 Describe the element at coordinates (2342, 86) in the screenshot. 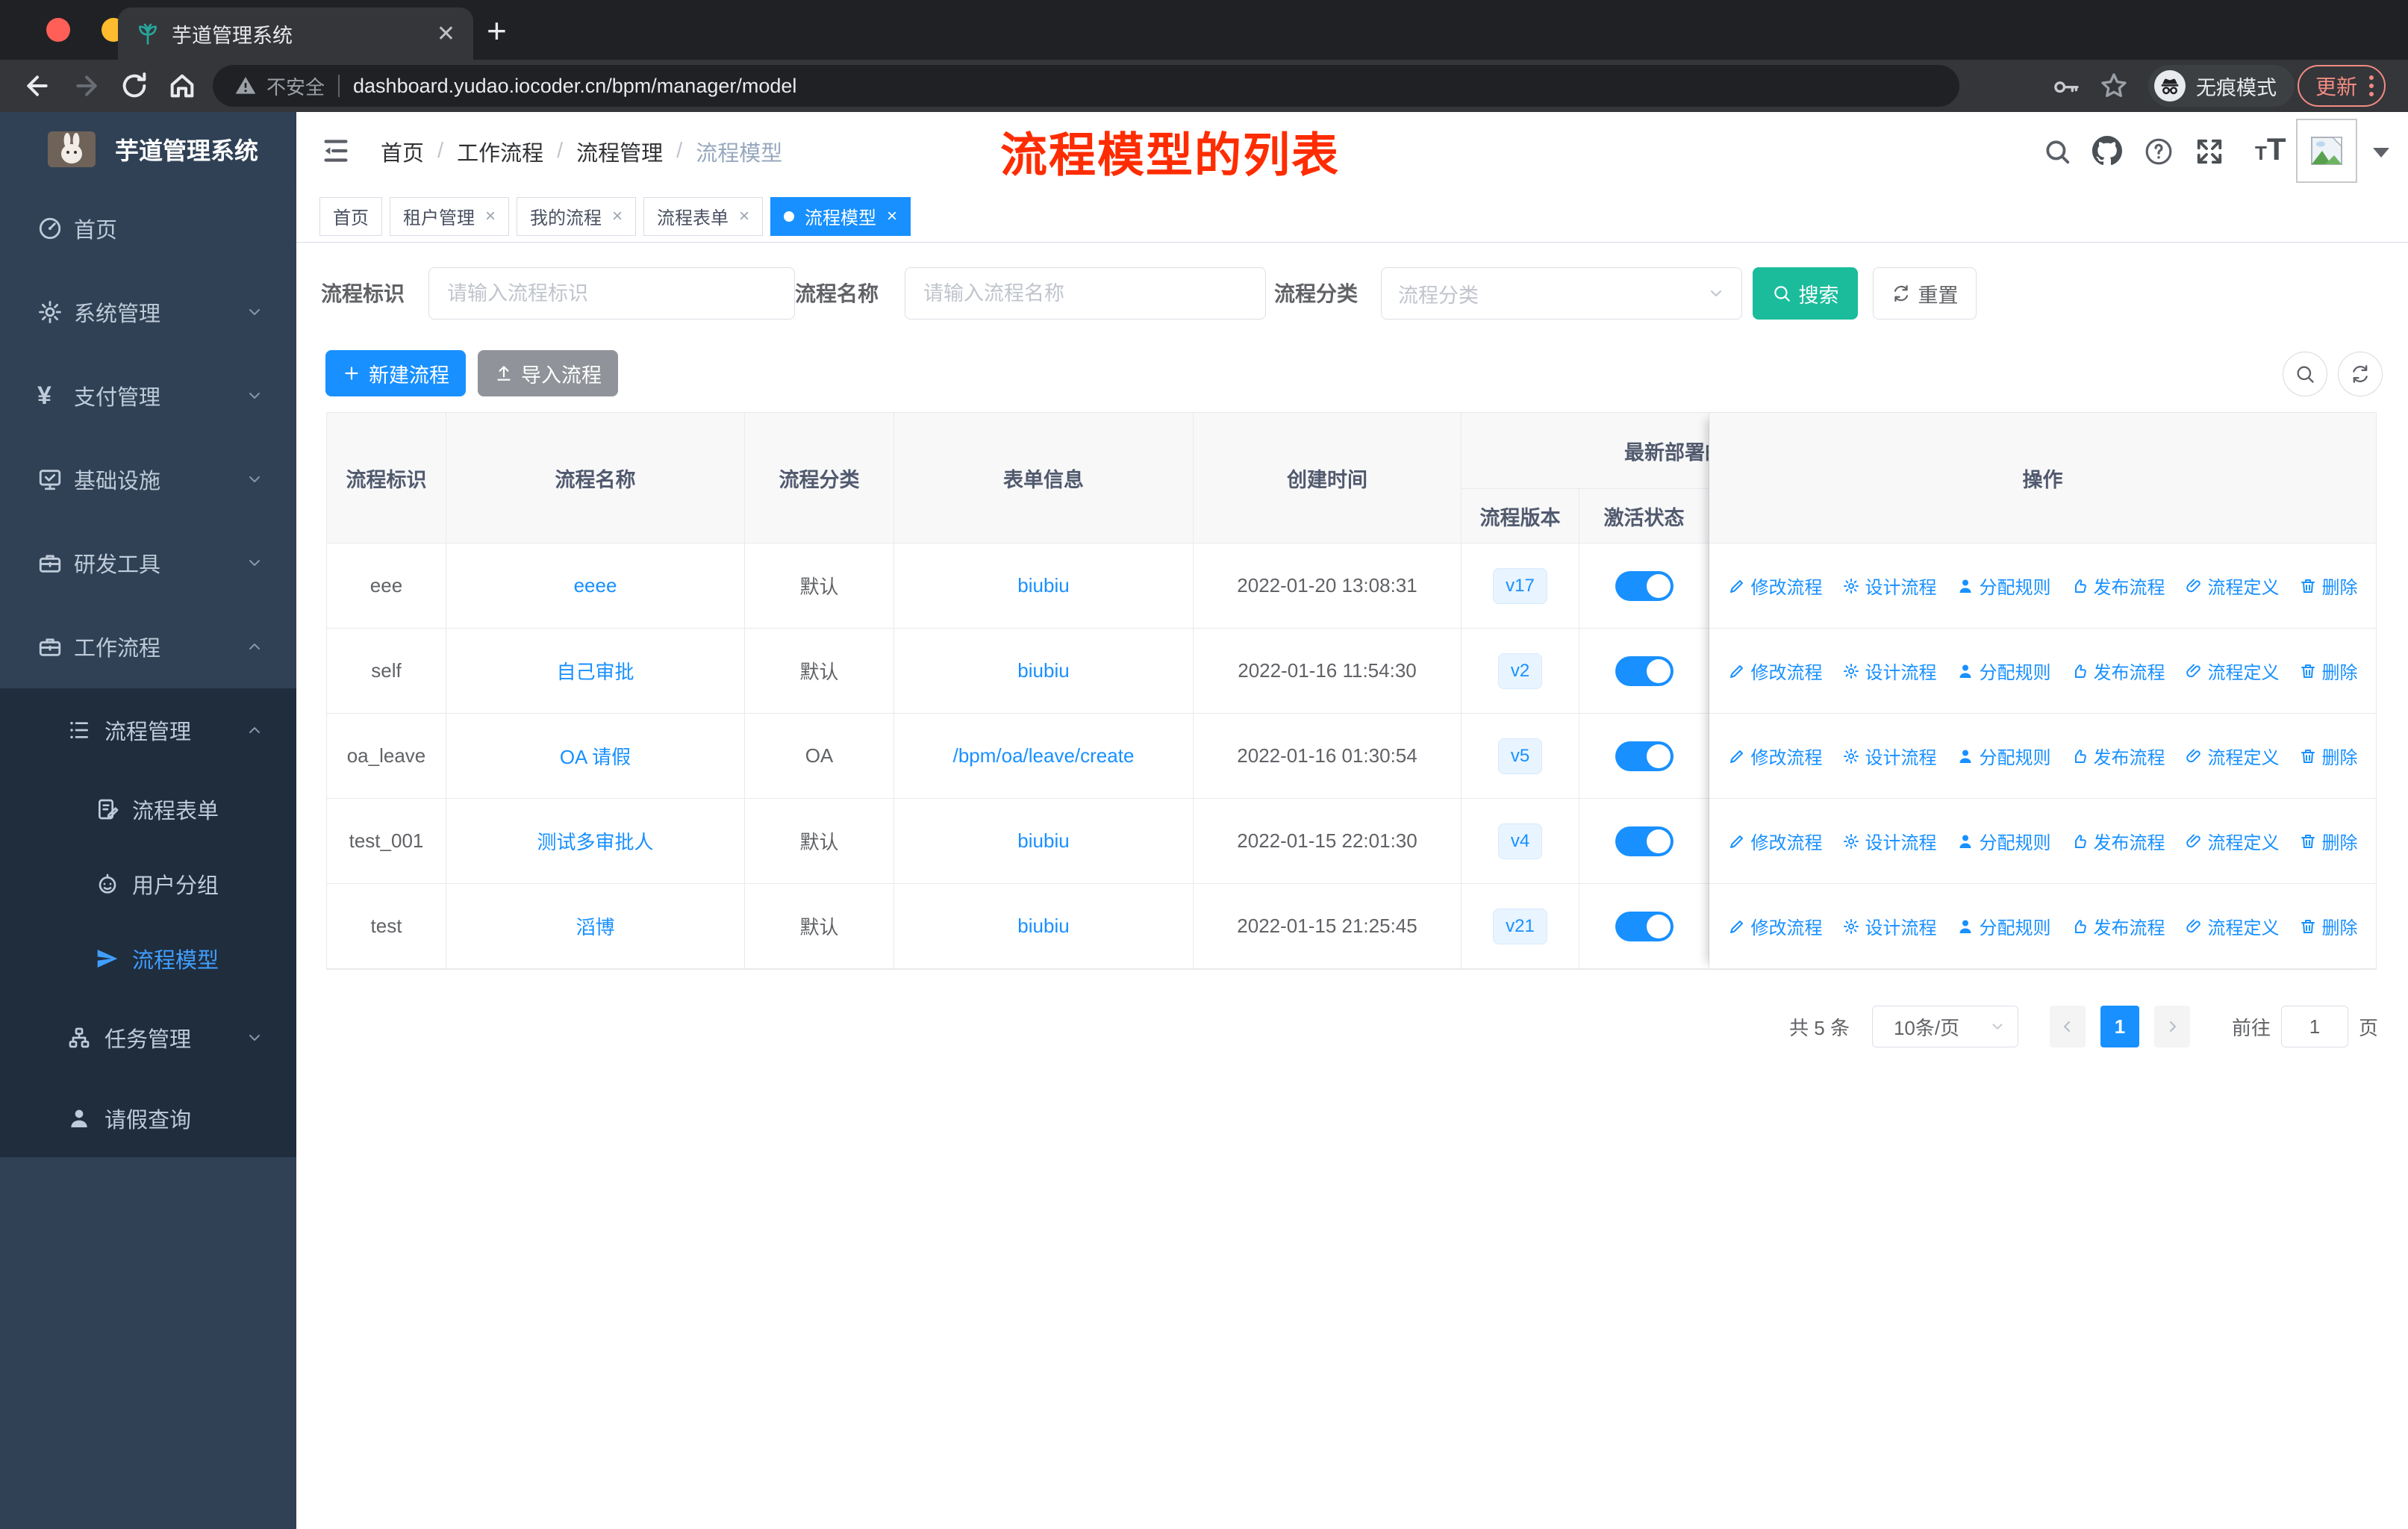

I see `browser-update-menu: 更新` at that location.